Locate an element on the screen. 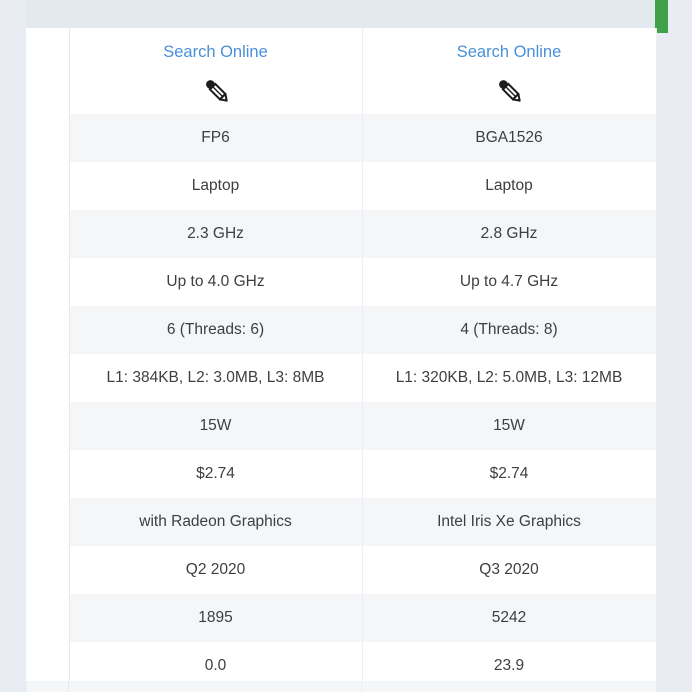 Image resolution: width=692 pixels, height=692 pixels. table-row: $2.74 $2.74 is located at coordinates (341, 474).